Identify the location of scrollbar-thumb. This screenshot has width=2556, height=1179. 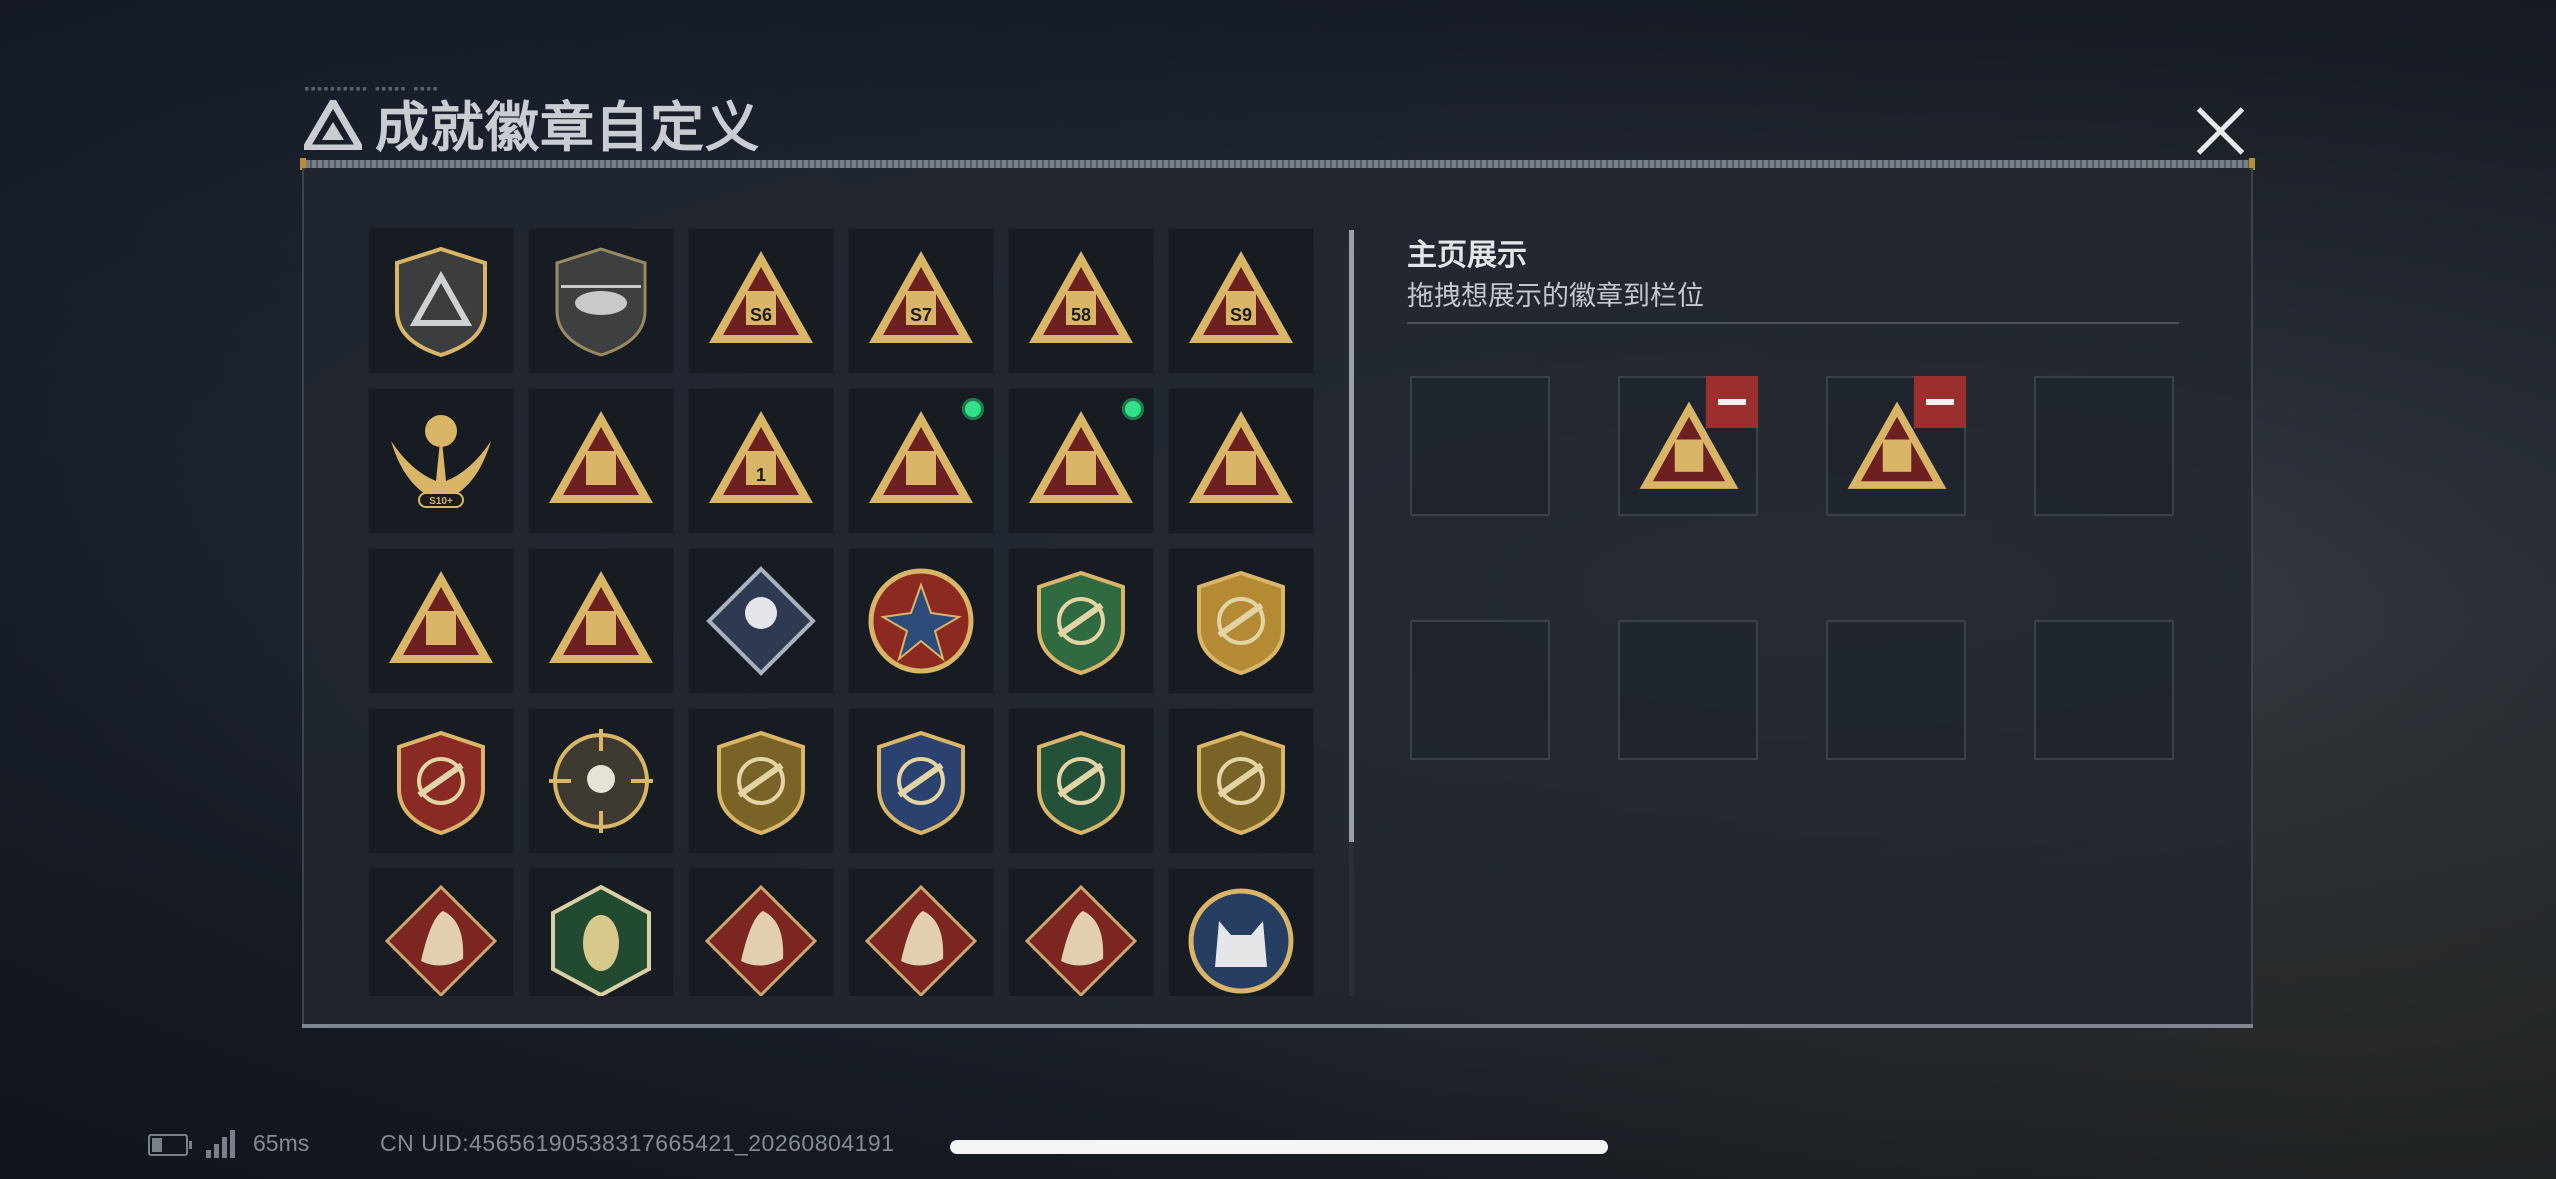
(1351, 536).